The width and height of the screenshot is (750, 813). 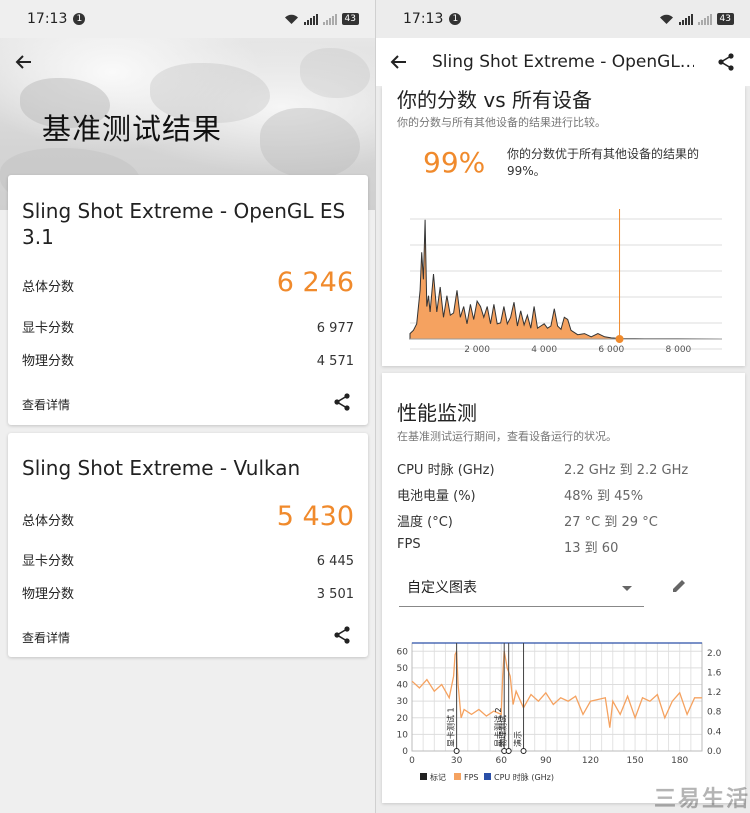 What do you see at coordinates (188, 559) in the screenshot?
I see `gpu-score-row: 显卡分数 6 445` at bounding box center [188, 559].